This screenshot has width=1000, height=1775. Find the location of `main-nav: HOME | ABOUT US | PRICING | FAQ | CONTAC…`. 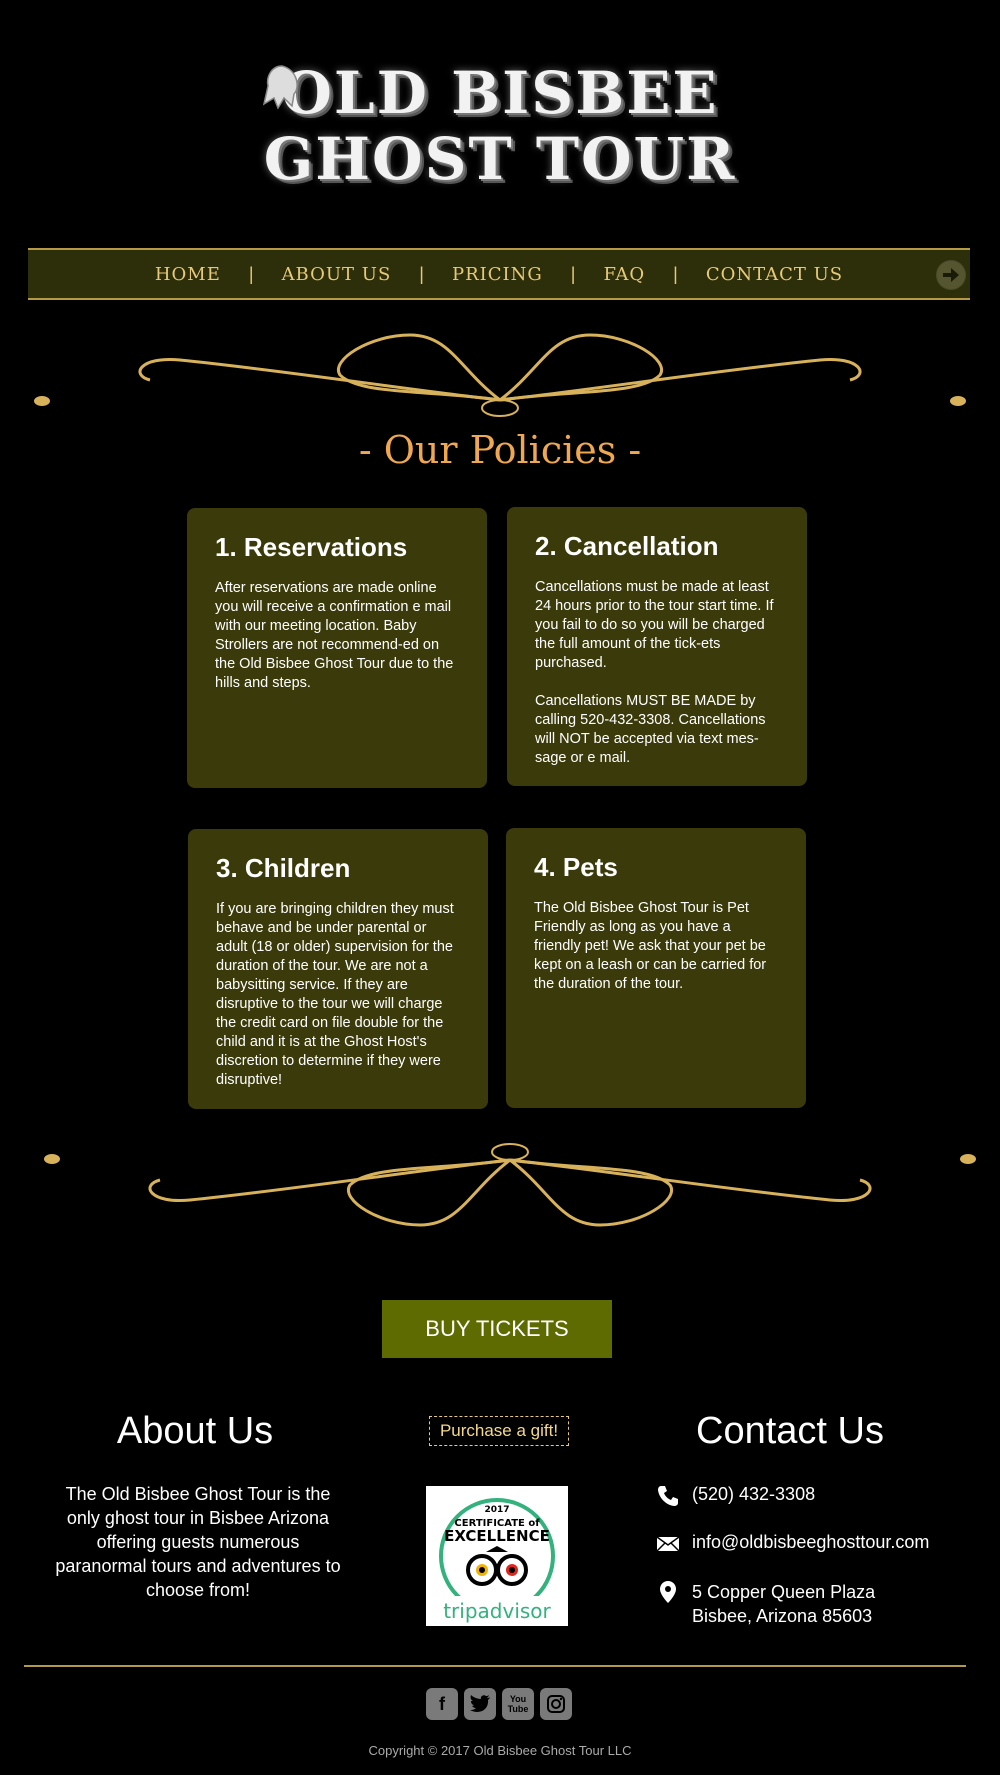

main-nav: HOME | ABOUT US | PRICING | FAQ | CONTAC… is located at coordinates (499, 274).